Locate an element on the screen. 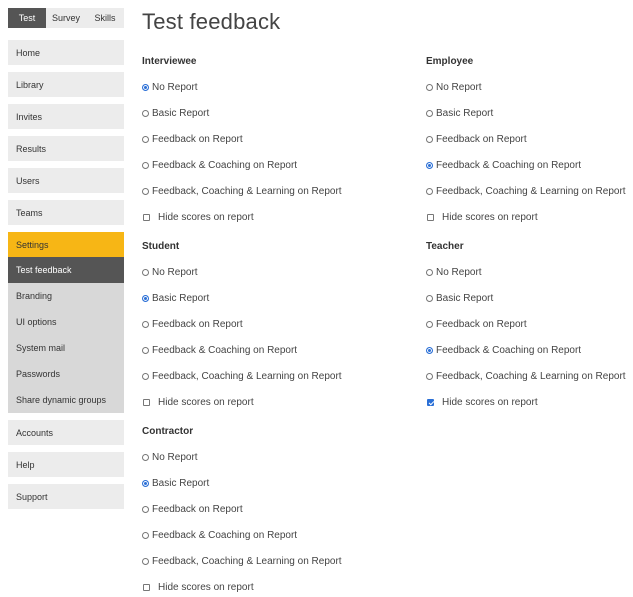  sidebar-item-invites: Invites is located at coordinates (66, 116).